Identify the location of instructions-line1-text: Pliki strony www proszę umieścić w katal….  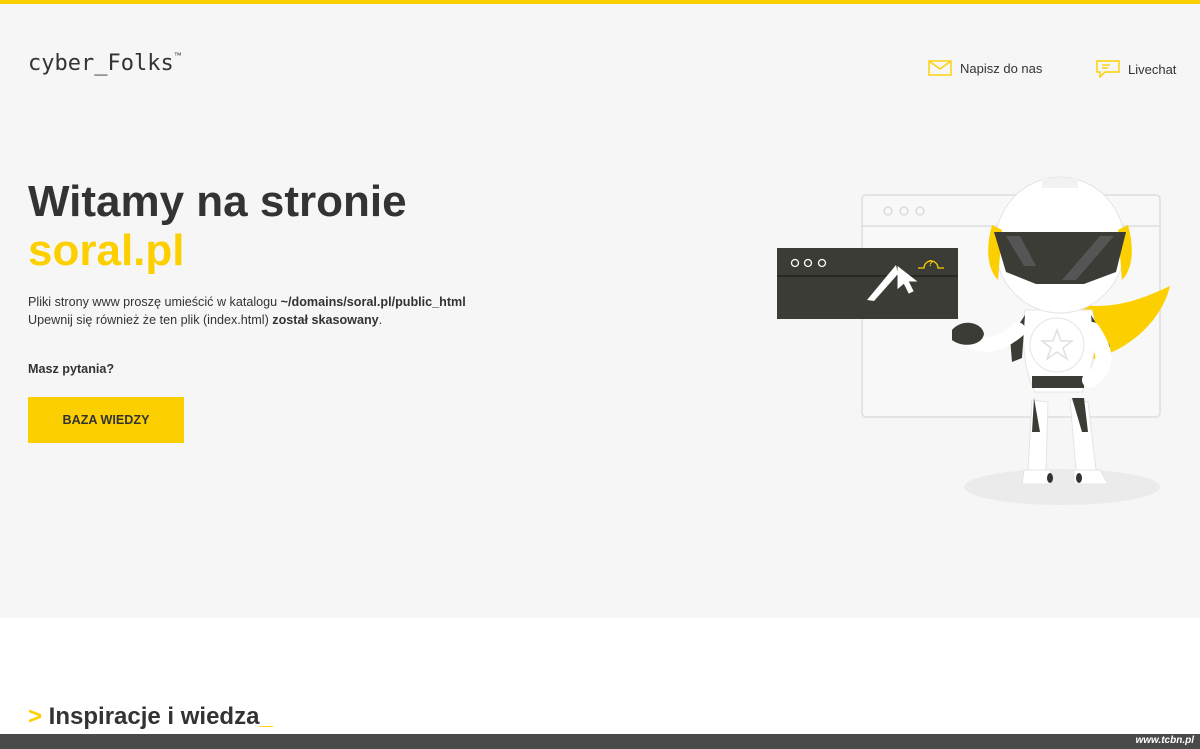
(154, 302).